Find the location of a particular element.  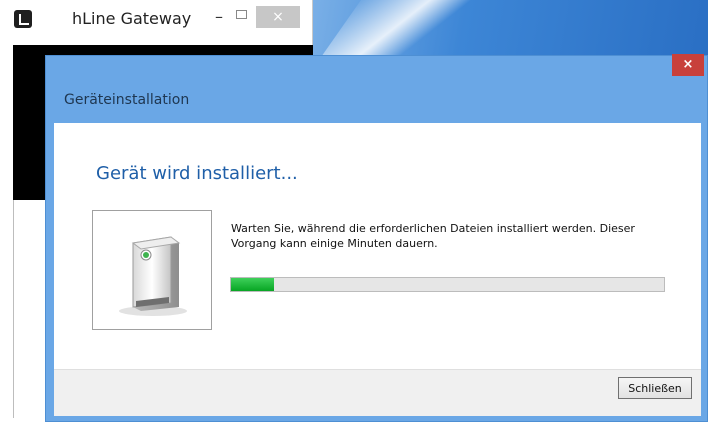

dialog-title: Geräteinstallation is located at coordinates (127, 100).